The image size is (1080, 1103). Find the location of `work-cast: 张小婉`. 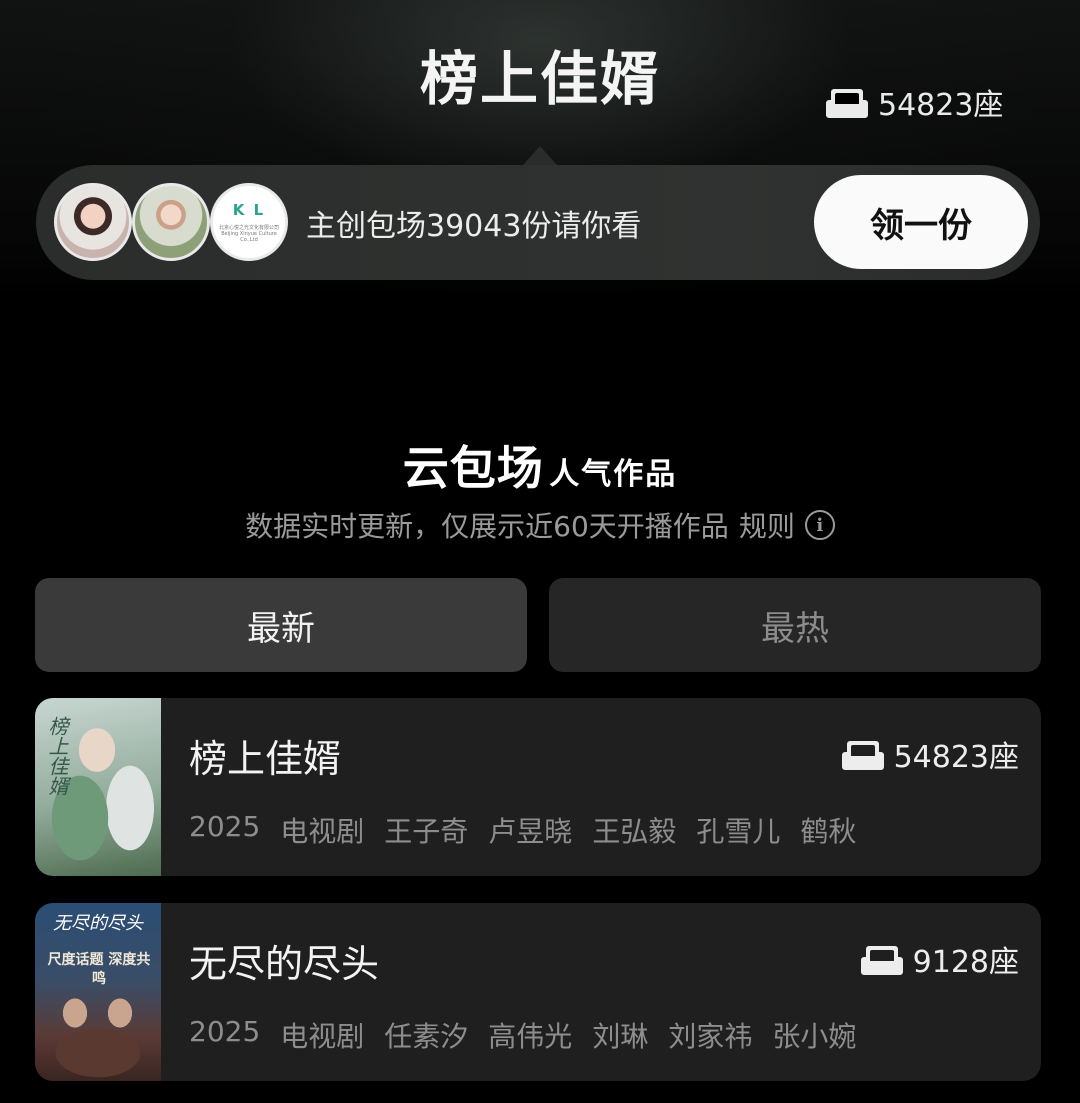

work-cast: 张小婉 is located at coordinates (814, 1036).